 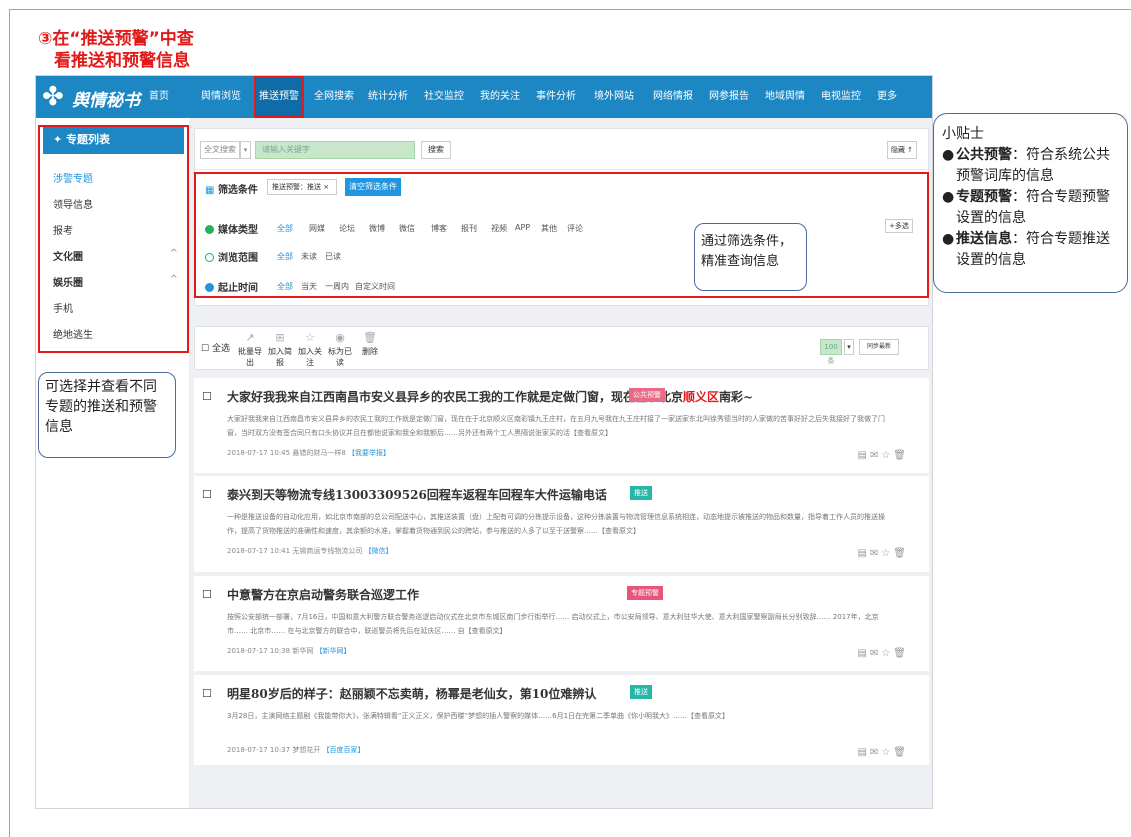 What do you see at coordinates (220, 349) in the screenshot?
I see `select-all-label: 全选` at bounding box center [220, 349].